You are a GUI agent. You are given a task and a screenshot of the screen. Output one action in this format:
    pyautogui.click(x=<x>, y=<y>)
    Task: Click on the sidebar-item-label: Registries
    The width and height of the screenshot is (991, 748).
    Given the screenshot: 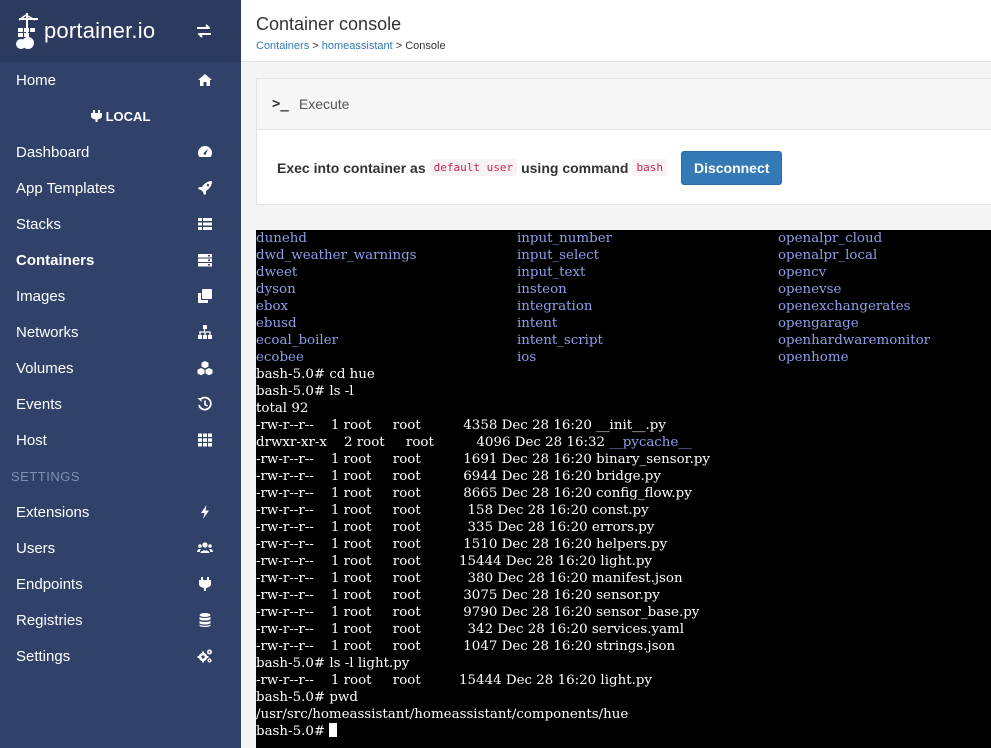 What is the action you would take?
    pyautogui.click(x=49, y=620)
    